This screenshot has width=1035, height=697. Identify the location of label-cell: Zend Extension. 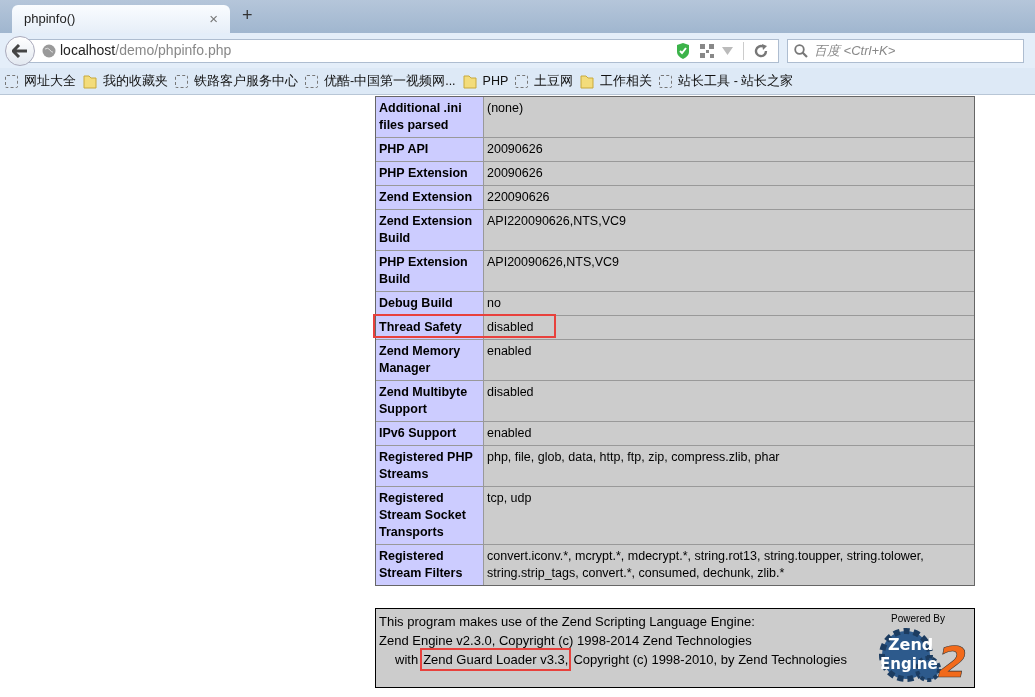
(429, 197).